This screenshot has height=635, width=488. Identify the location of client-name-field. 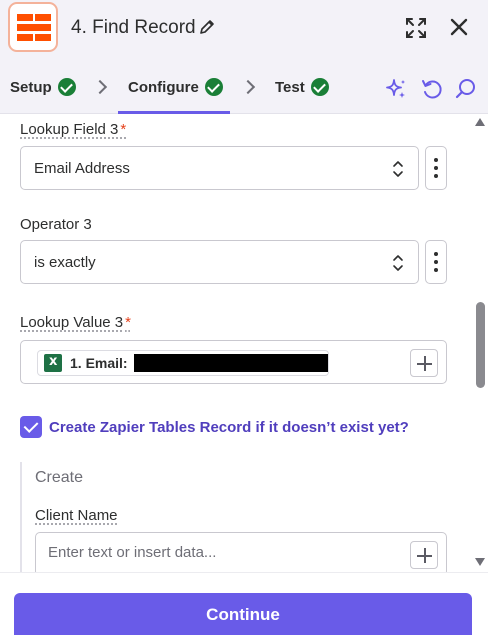
(241, 552).